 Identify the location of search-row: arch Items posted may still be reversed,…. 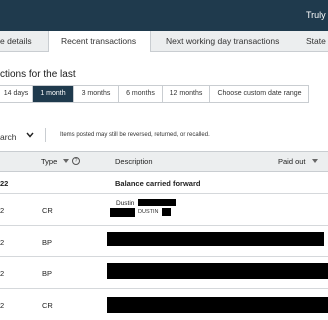
(164, 136).